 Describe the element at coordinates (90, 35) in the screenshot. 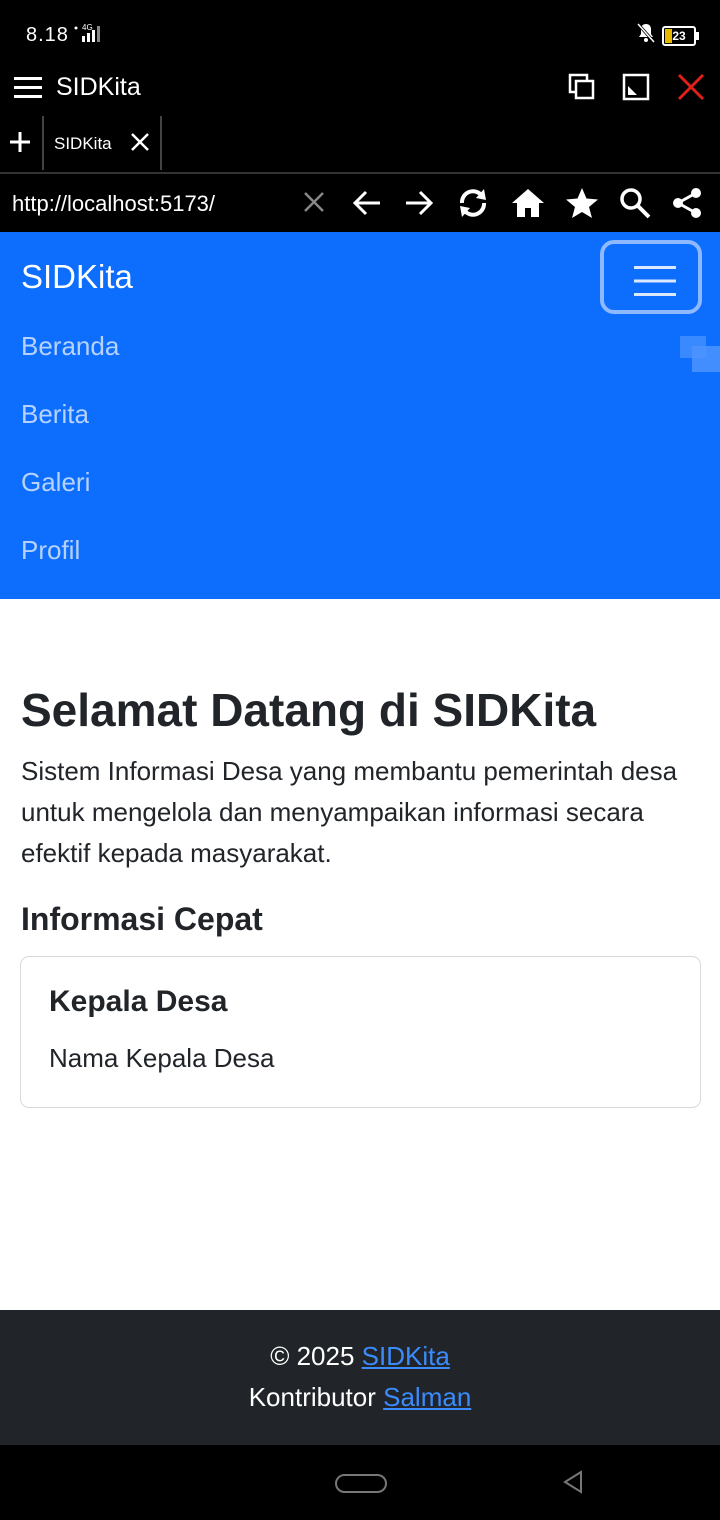

I see `signal-icon: 4G` at that location.